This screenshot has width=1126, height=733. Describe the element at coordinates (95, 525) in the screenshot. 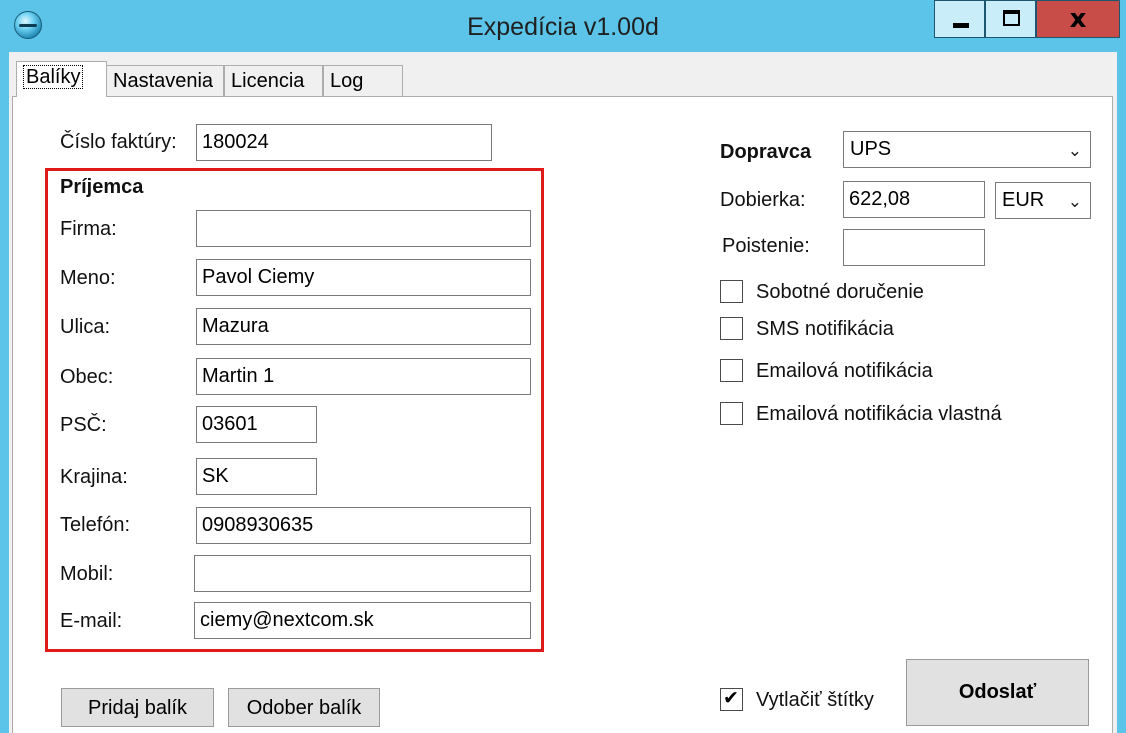

I see `telefon-label: Telefón:` at that location.